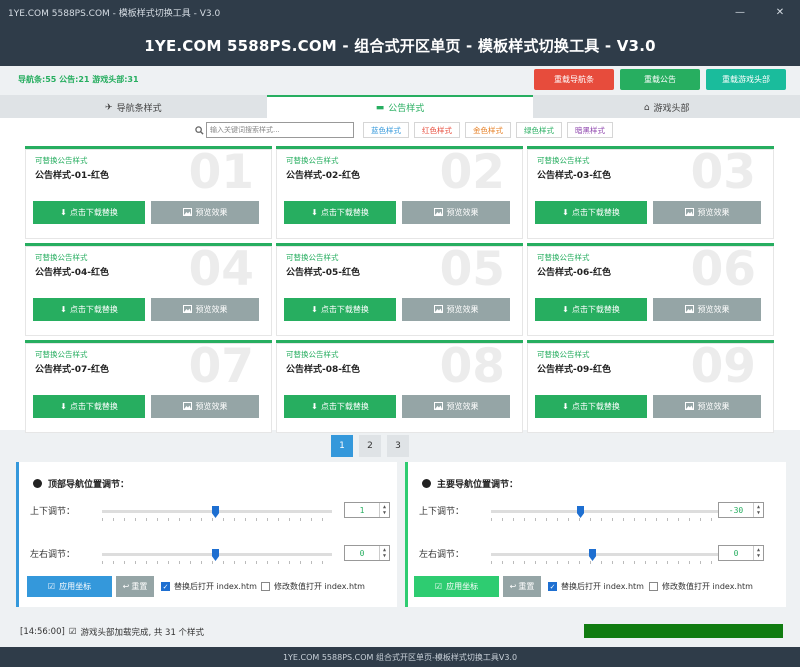  I want to click on search-icon, so click(199, 130).